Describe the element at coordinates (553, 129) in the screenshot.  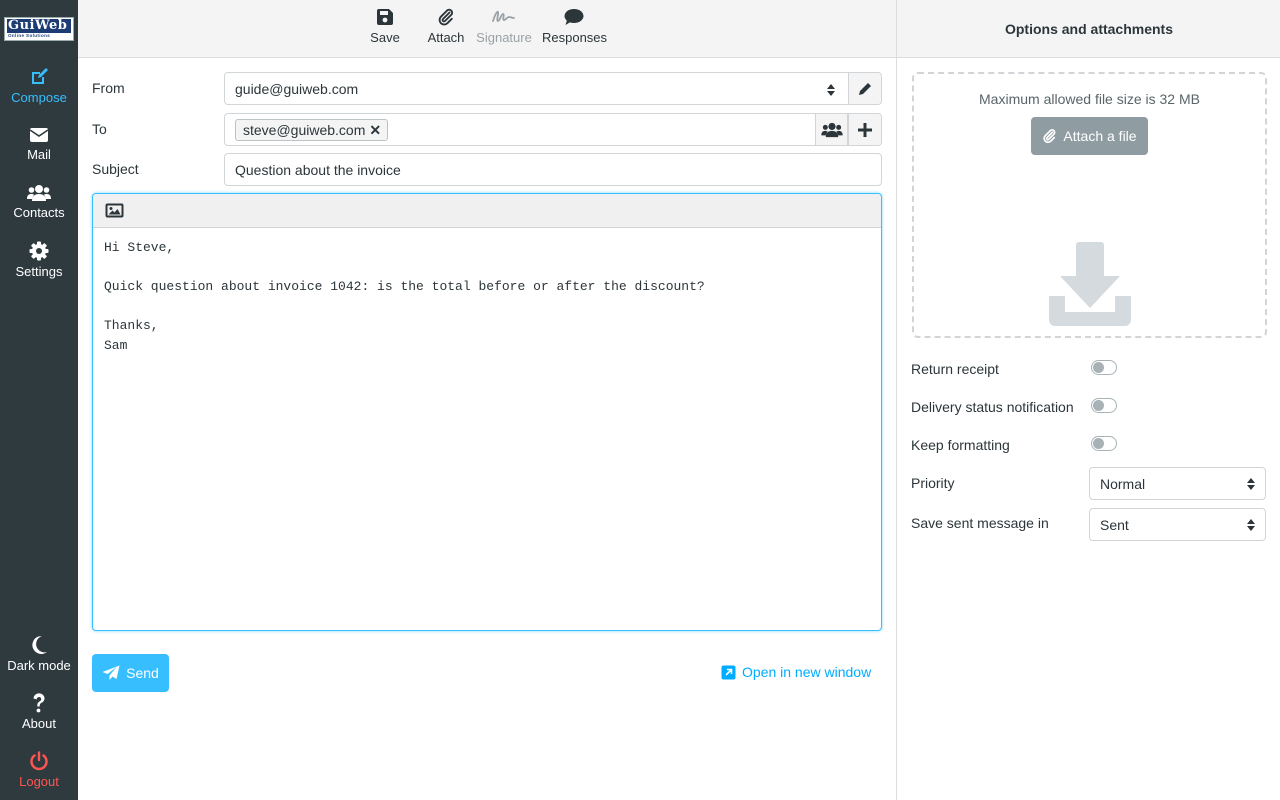
I see `to-input: steve@guiweb.com ✕` at that location.